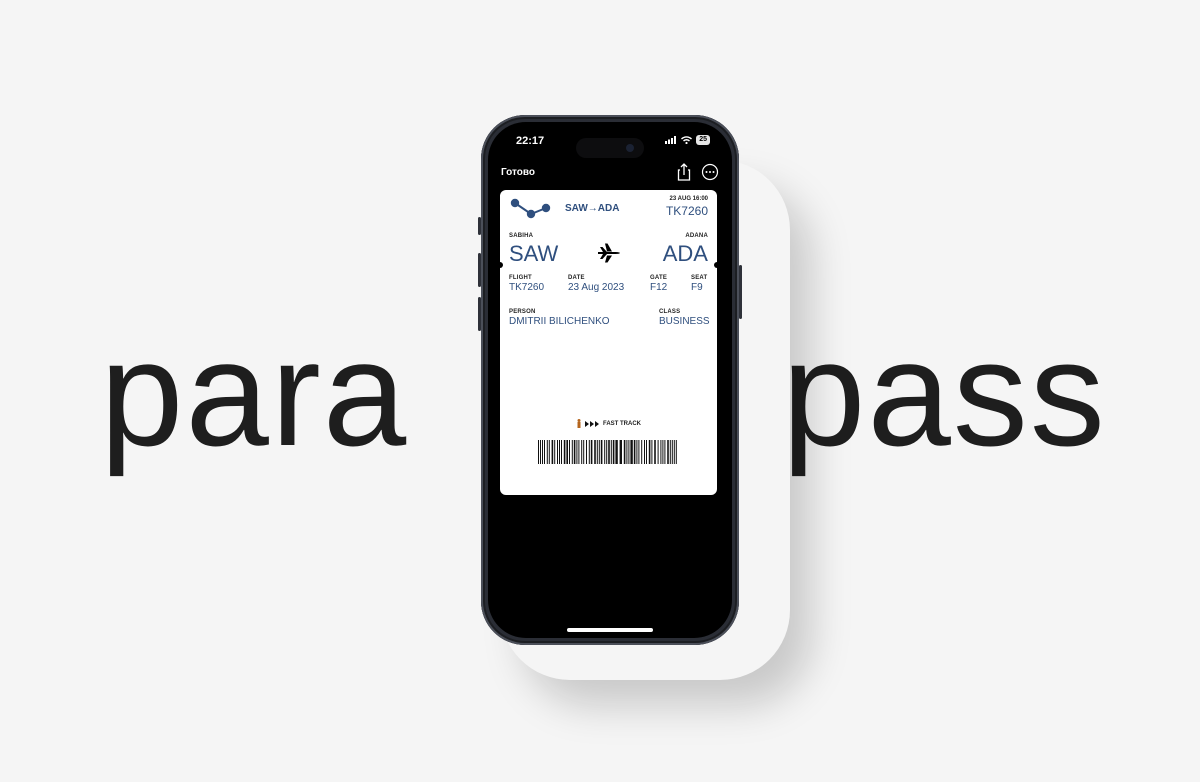  I want to click on route-short: SAW→ADA, so click(592, 208).